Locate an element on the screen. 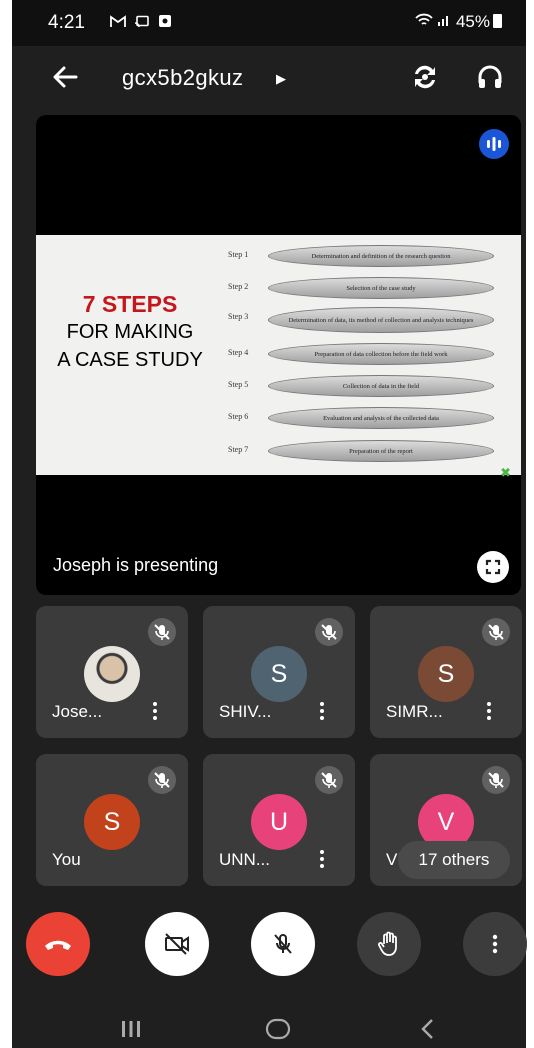  slide-title-line1: 7 STEPS is located at coordinates (130, 304).